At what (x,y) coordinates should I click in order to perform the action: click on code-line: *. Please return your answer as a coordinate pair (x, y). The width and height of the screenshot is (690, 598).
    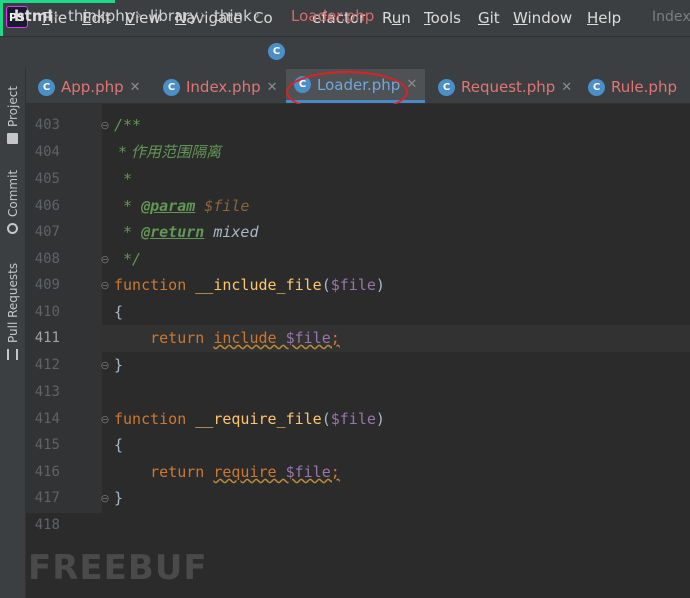
    Looking at the image, I should click on (123, 179).